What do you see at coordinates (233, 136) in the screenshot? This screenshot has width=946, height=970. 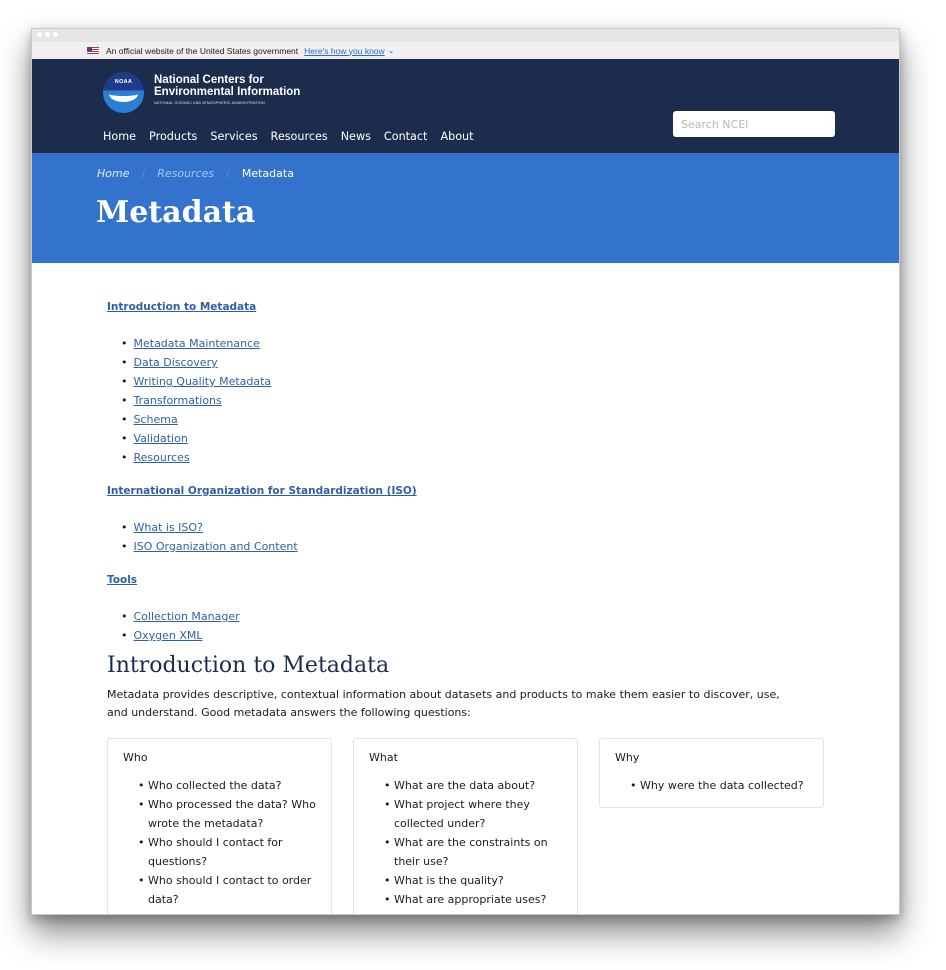 I see `nav-services: Services` at bounding box center [233, 136].